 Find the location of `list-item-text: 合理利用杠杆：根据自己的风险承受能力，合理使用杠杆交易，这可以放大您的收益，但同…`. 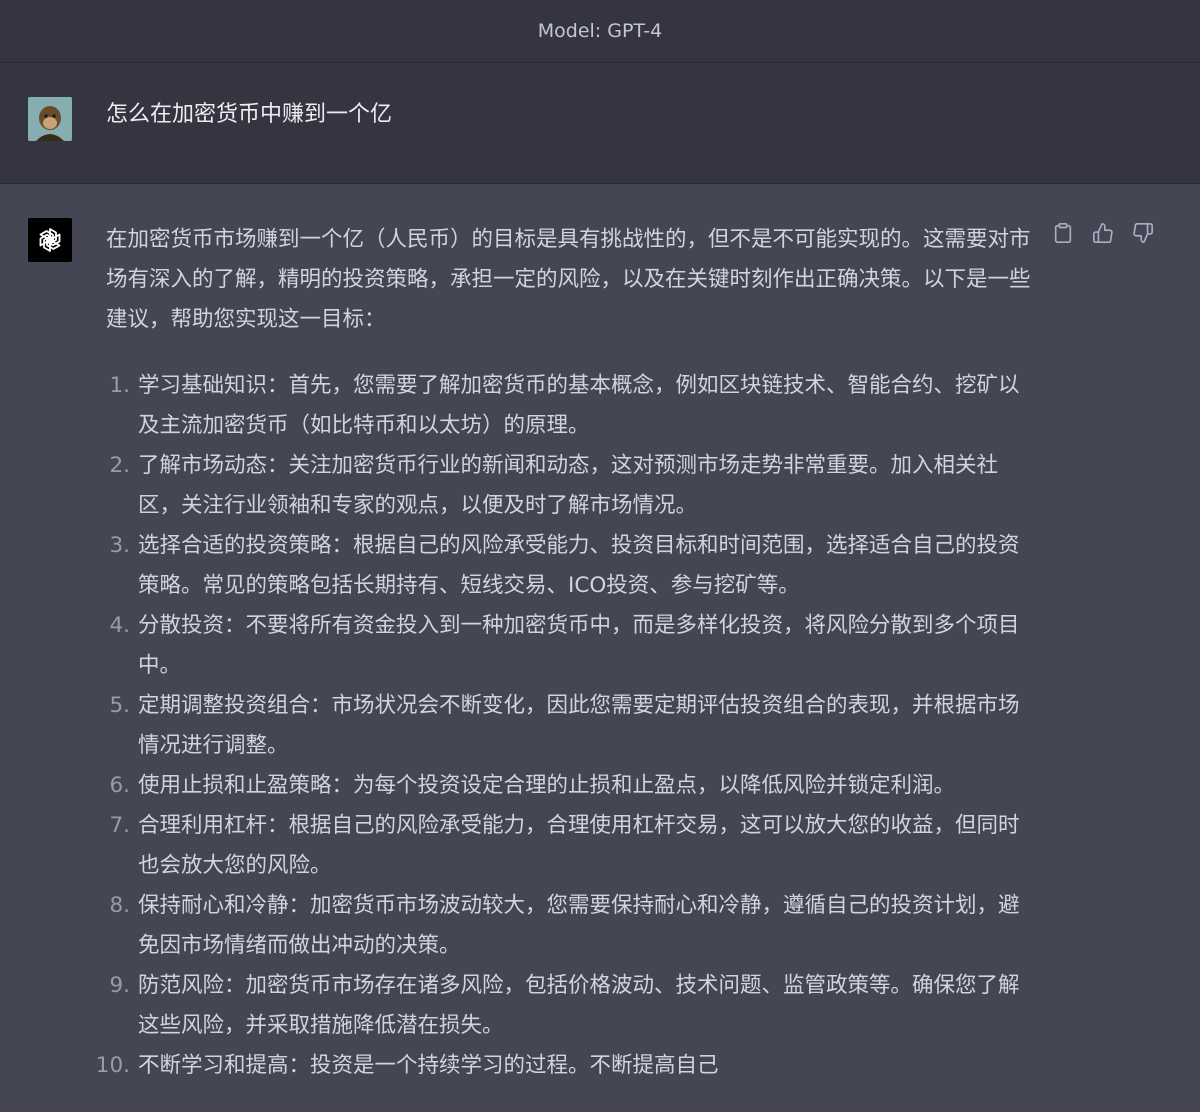

list-item-text: 合理利用杠杆：根据自己的风险承受能力，合理使用杠杆交易，这可以放大您的收益，但同… is located at coordinates (579, 845).